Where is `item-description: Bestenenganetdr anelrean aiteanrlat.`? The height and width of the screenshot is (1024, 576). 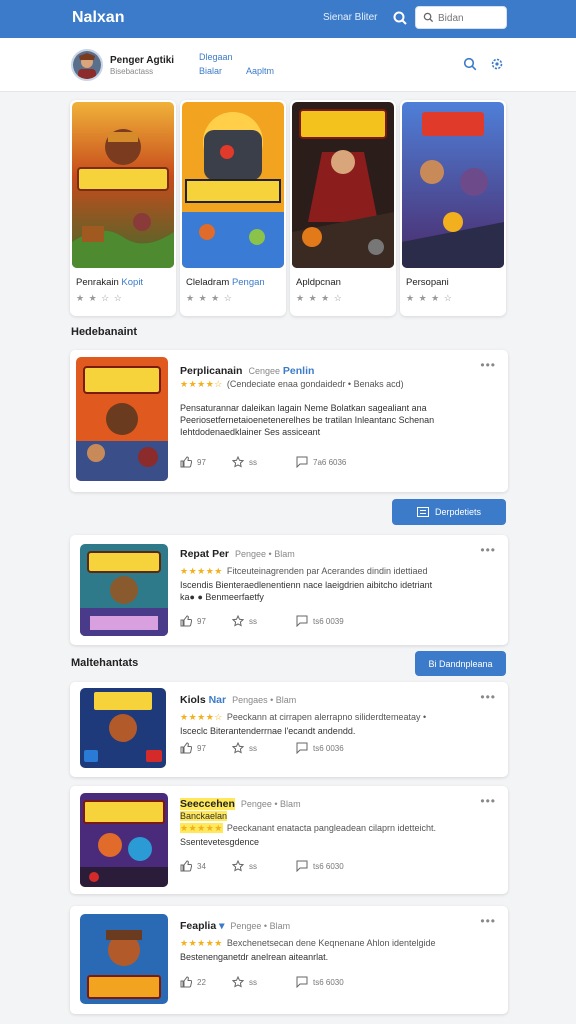 item-description: Bestenenganetdr anelrean aiteanrlat. is located at coordinates (254, 957).